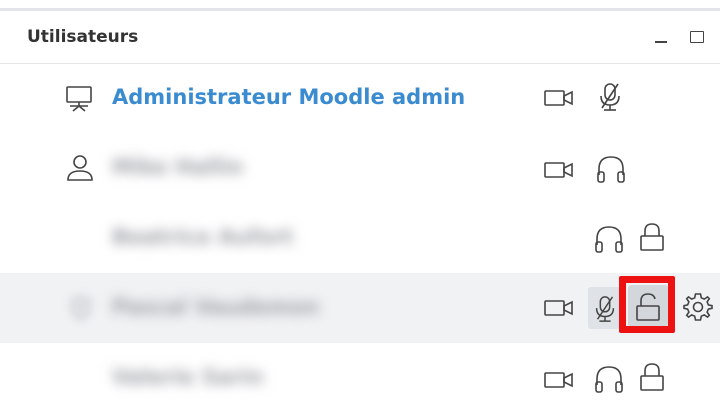 The width and height of the screenshot is (720, 413). I want to click on user-name: Beatrice Aufort, so click(202, 237).